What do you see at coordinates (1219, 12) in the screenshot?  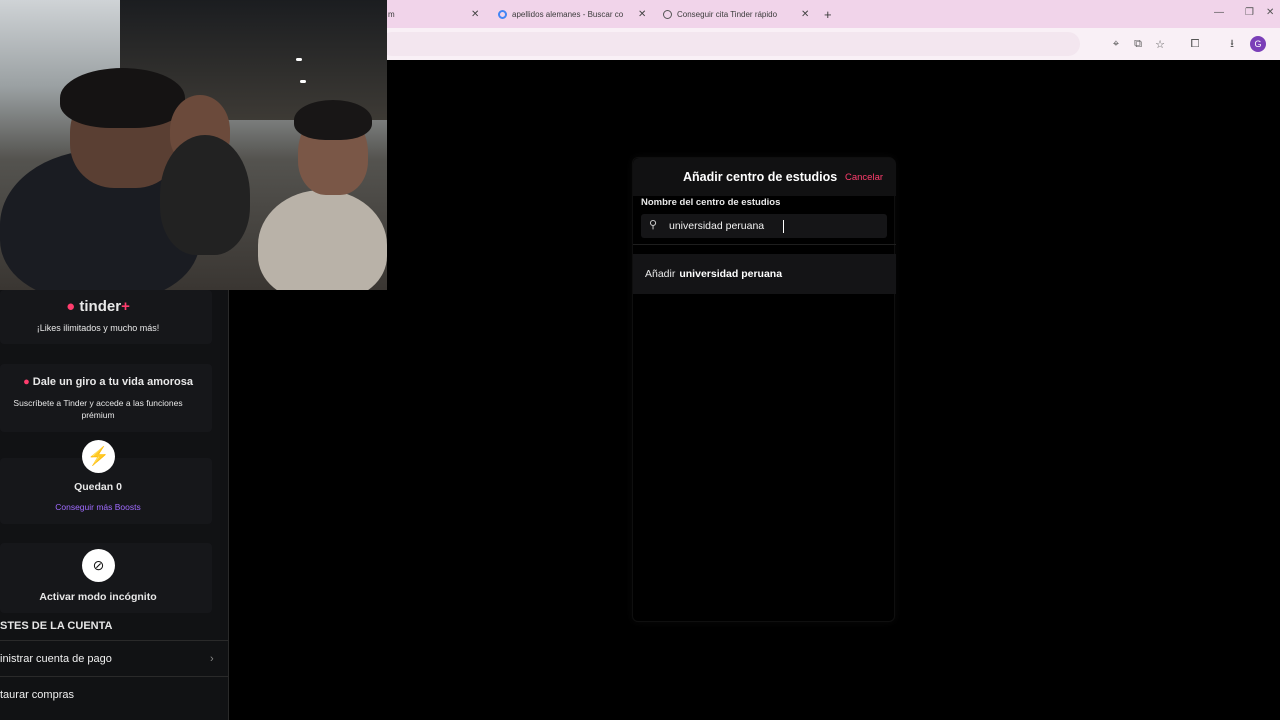 I see `minimize-icon: —` at bounding box center [1219, 12].